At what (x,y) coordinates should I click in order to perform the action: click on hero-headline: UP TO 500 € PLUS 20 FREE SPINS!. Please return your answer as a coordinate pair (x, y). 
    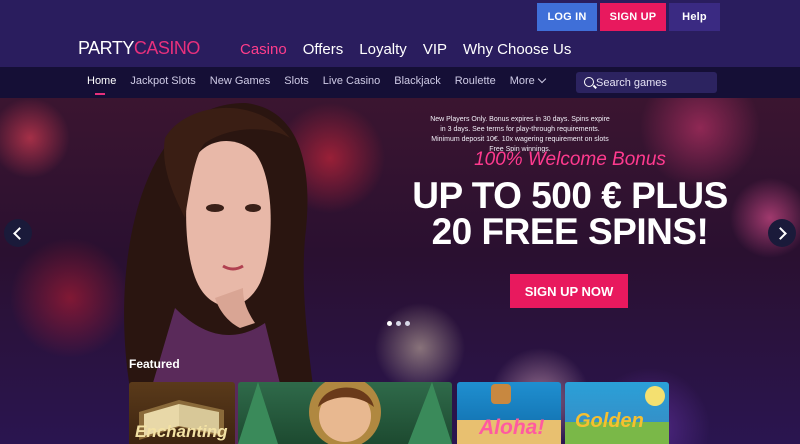
    Looking at the image, I should click on (570, 213).